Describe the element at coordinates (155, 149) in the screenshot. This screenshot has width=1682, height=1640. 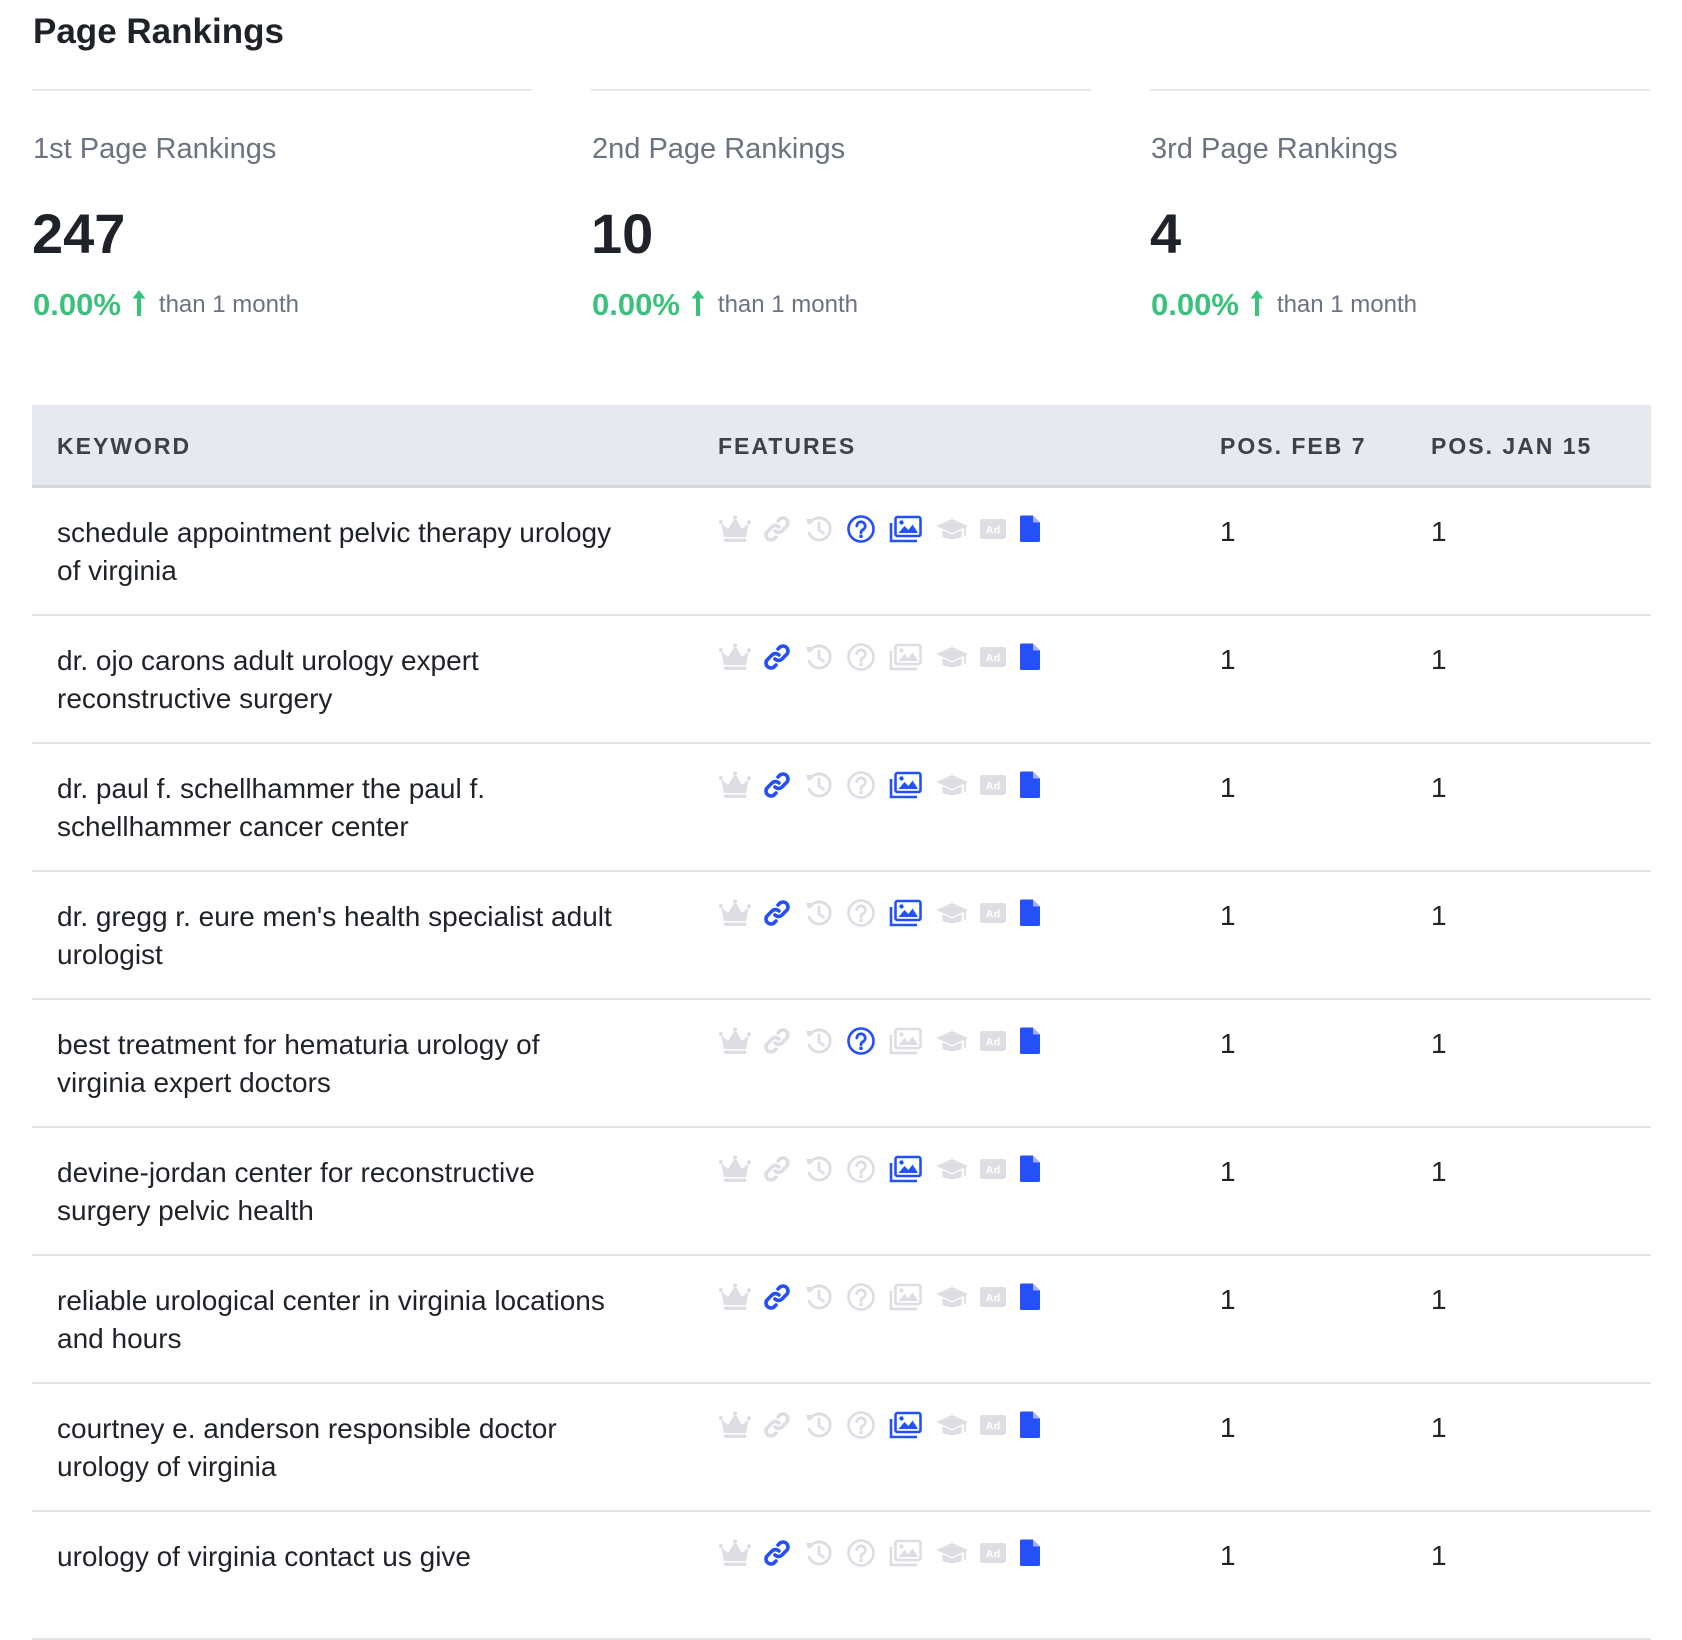
I see `stat-label: 1st Page Rankings` at that location.